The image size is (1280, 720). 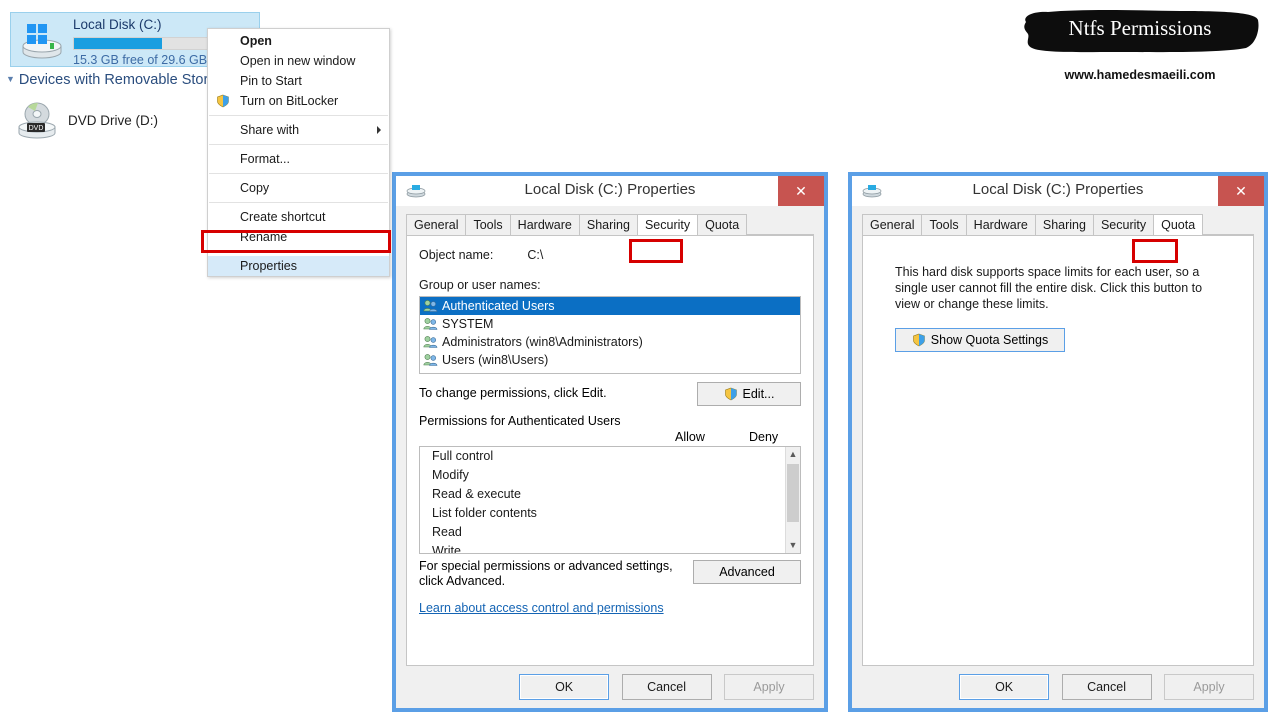 I want to click on scroll-up-icon: ▲, so click(x=793, y=454).